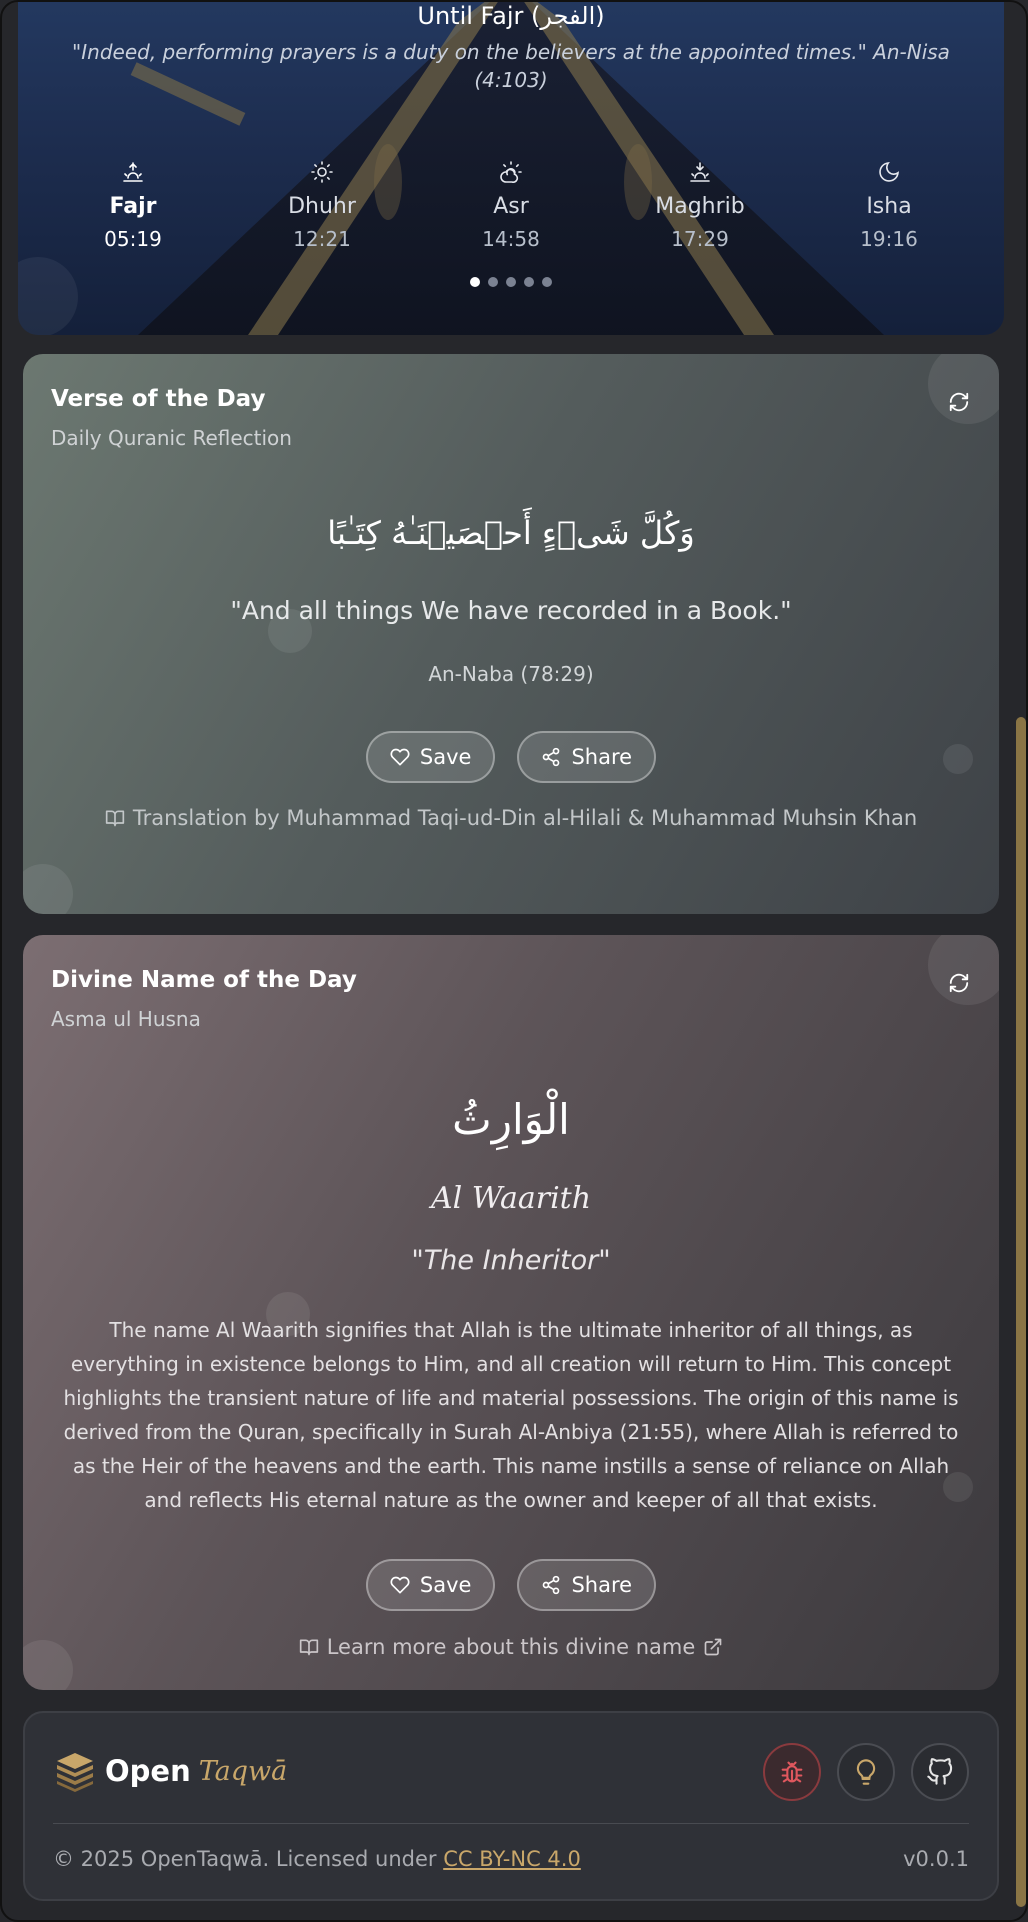  I want to click on prayer-name: Fajr, so click(133, 206).